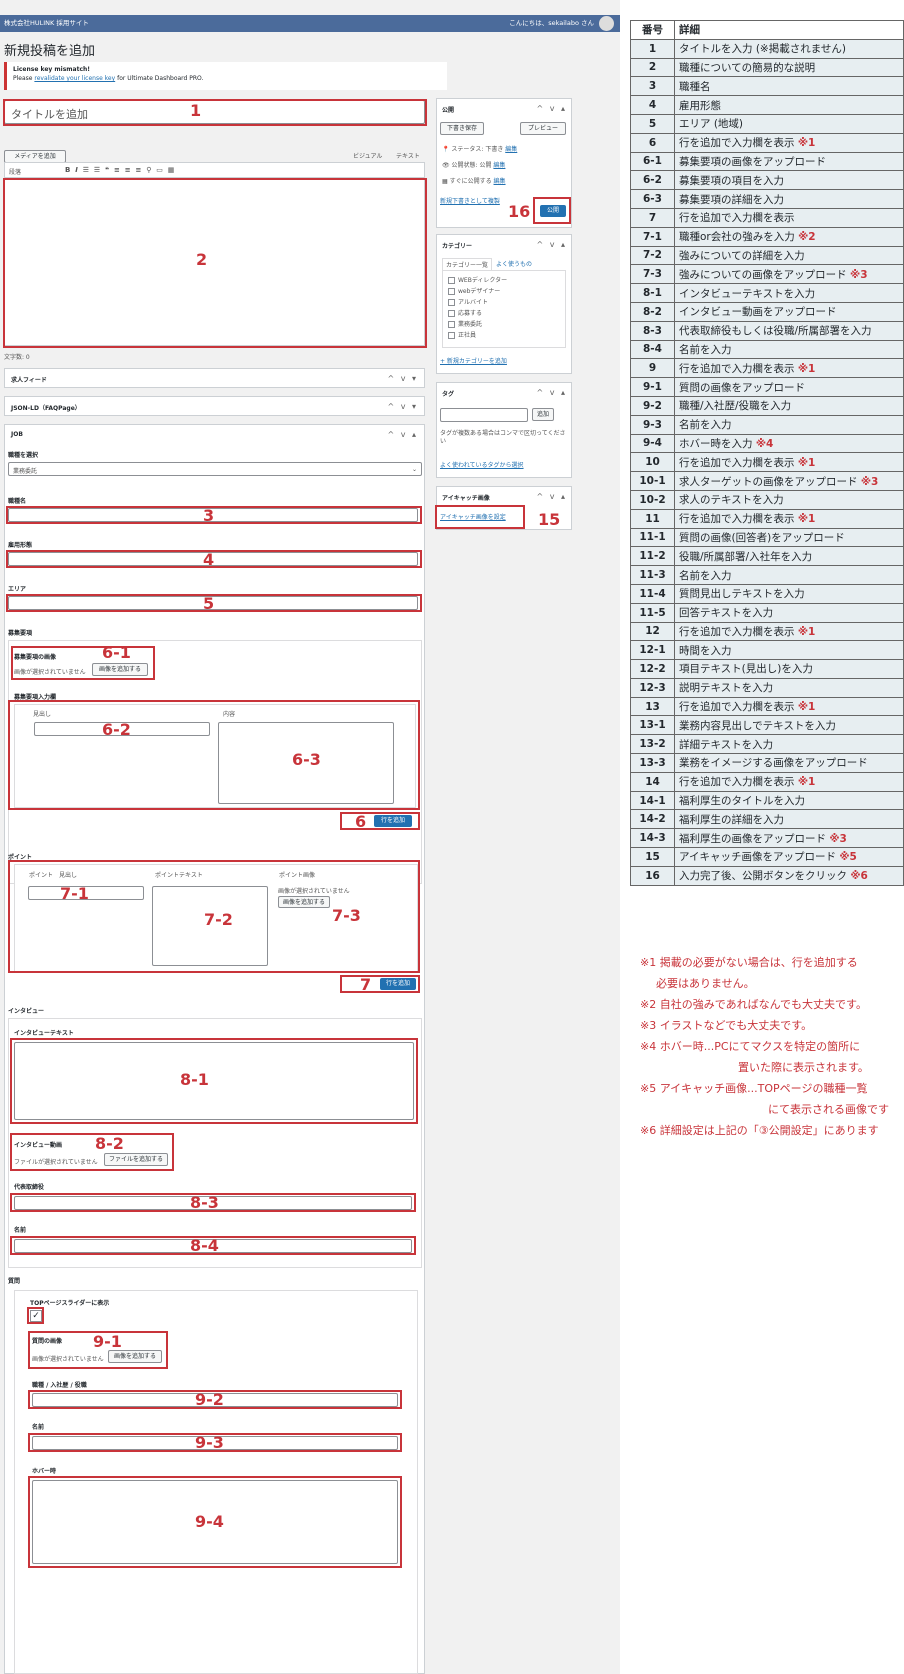 This screenshot has width=904, height=1674. I want to click on row-detail: 代表取締役もしくは役職/所属部署を入力, so click(789, 330).